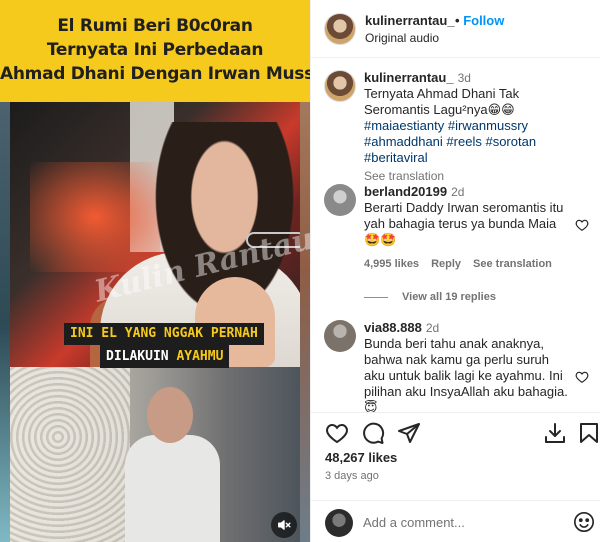 The image size is (600, 542). Describe the element at coordinates (405, 191) in the screenshot. I see `comment-username: berland20199` at that location.